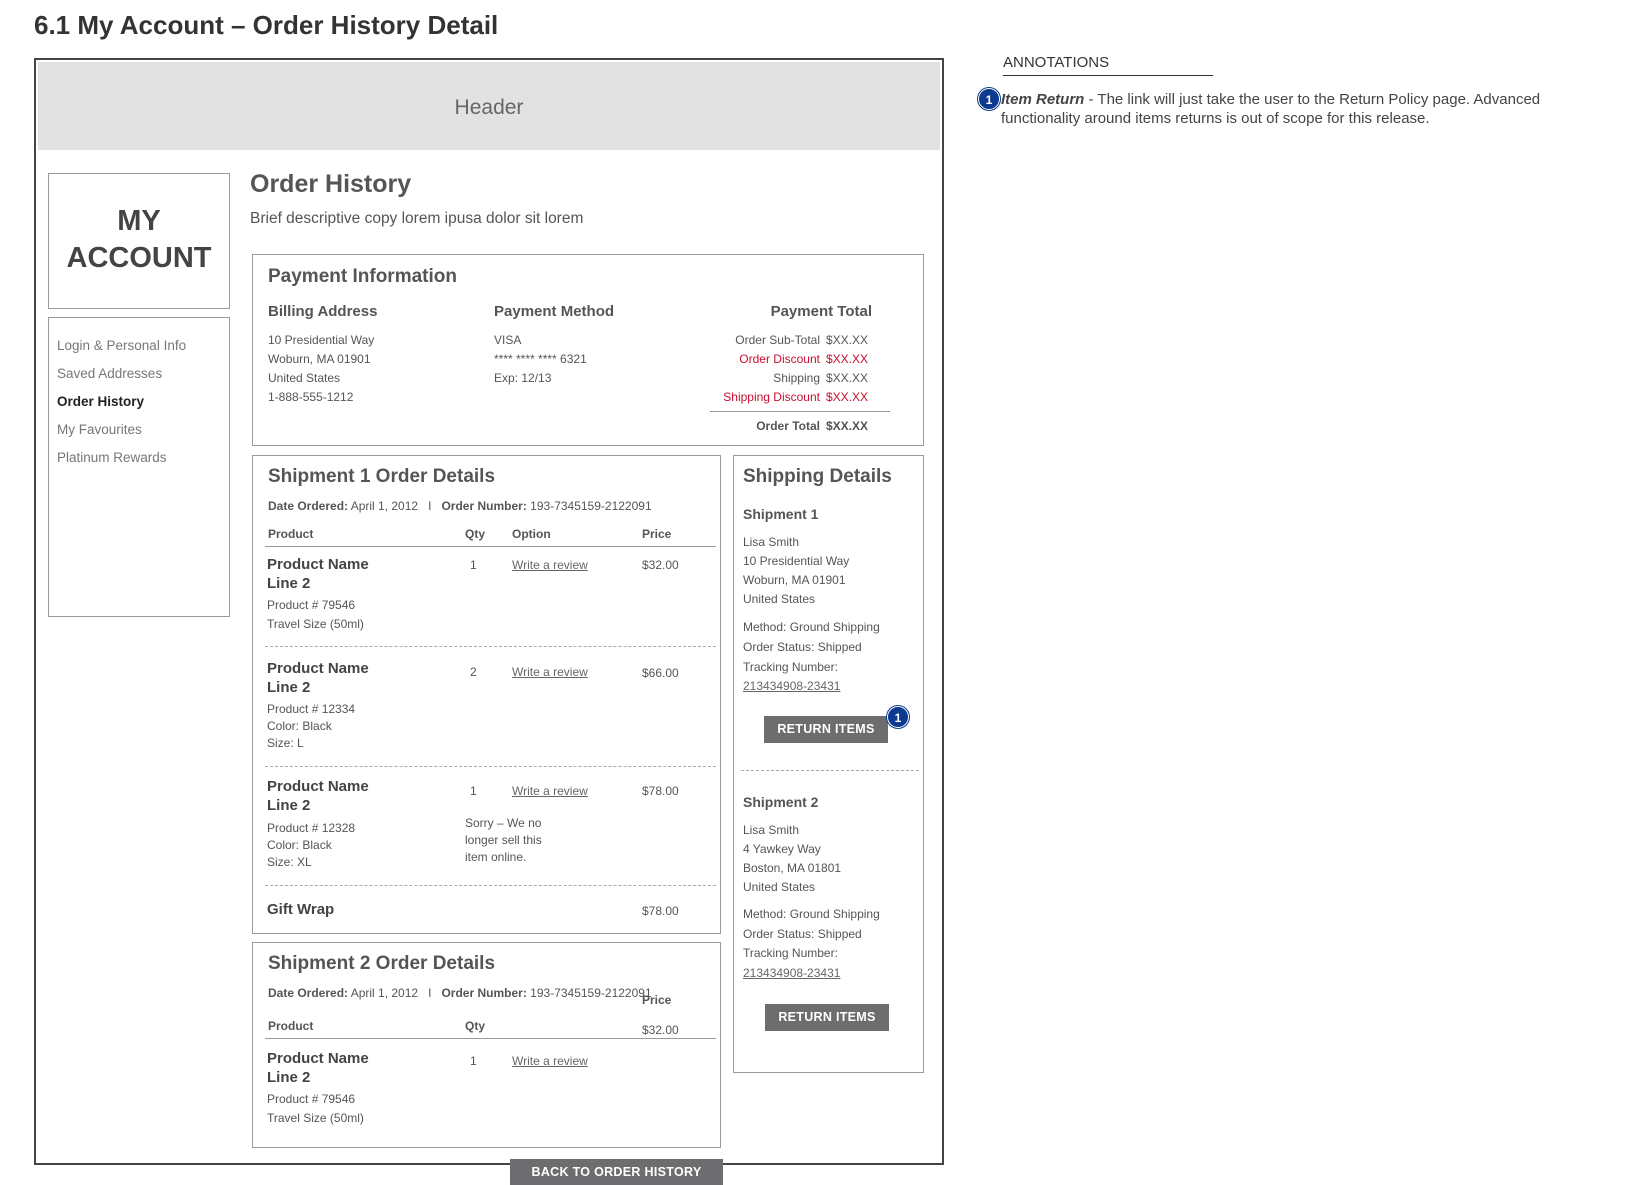  Describe the element at coordinates (792, 868) in the screenshot. I see `ship-address-line: Boston, MA 01801` at that location.